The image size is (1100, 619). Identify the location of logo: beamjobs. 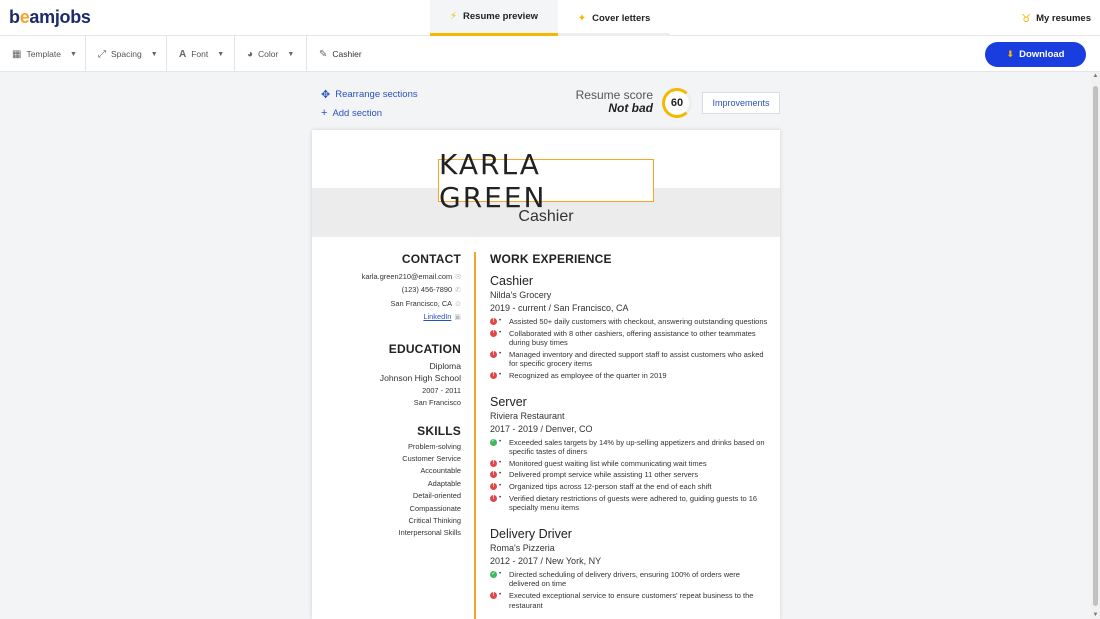
(50, 17).